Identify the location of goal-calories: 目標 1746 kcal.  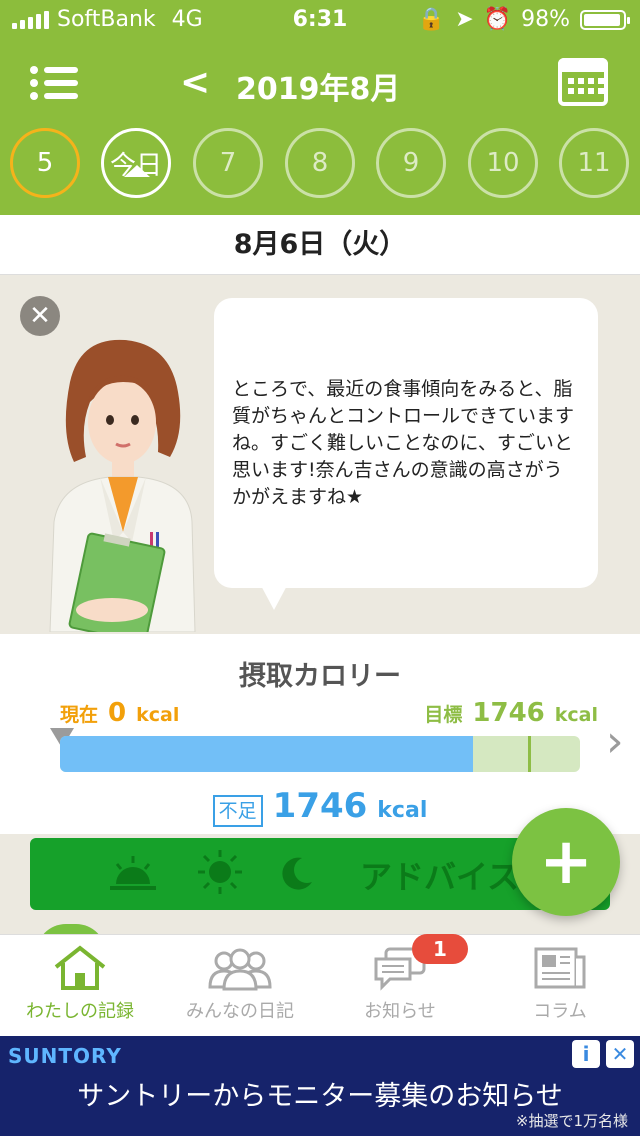
(511, 713).